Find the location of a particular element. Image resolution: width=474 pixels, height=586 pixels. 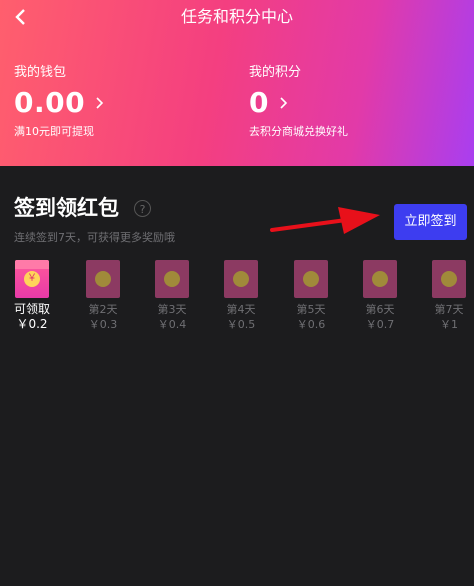

day-label: 第2天 is located at coordinates (103, 309).